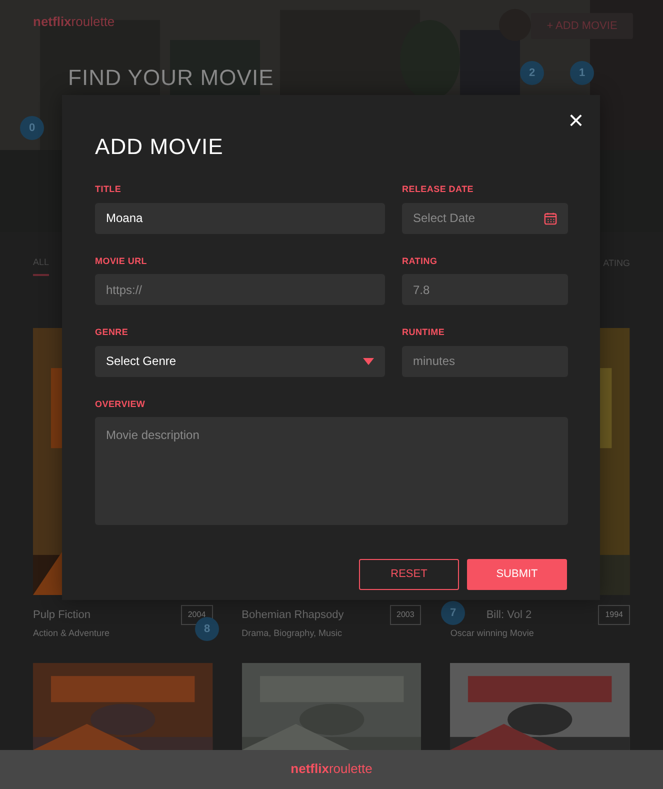  I want to click on field-label: MOVIE URL, so click(121, 261).